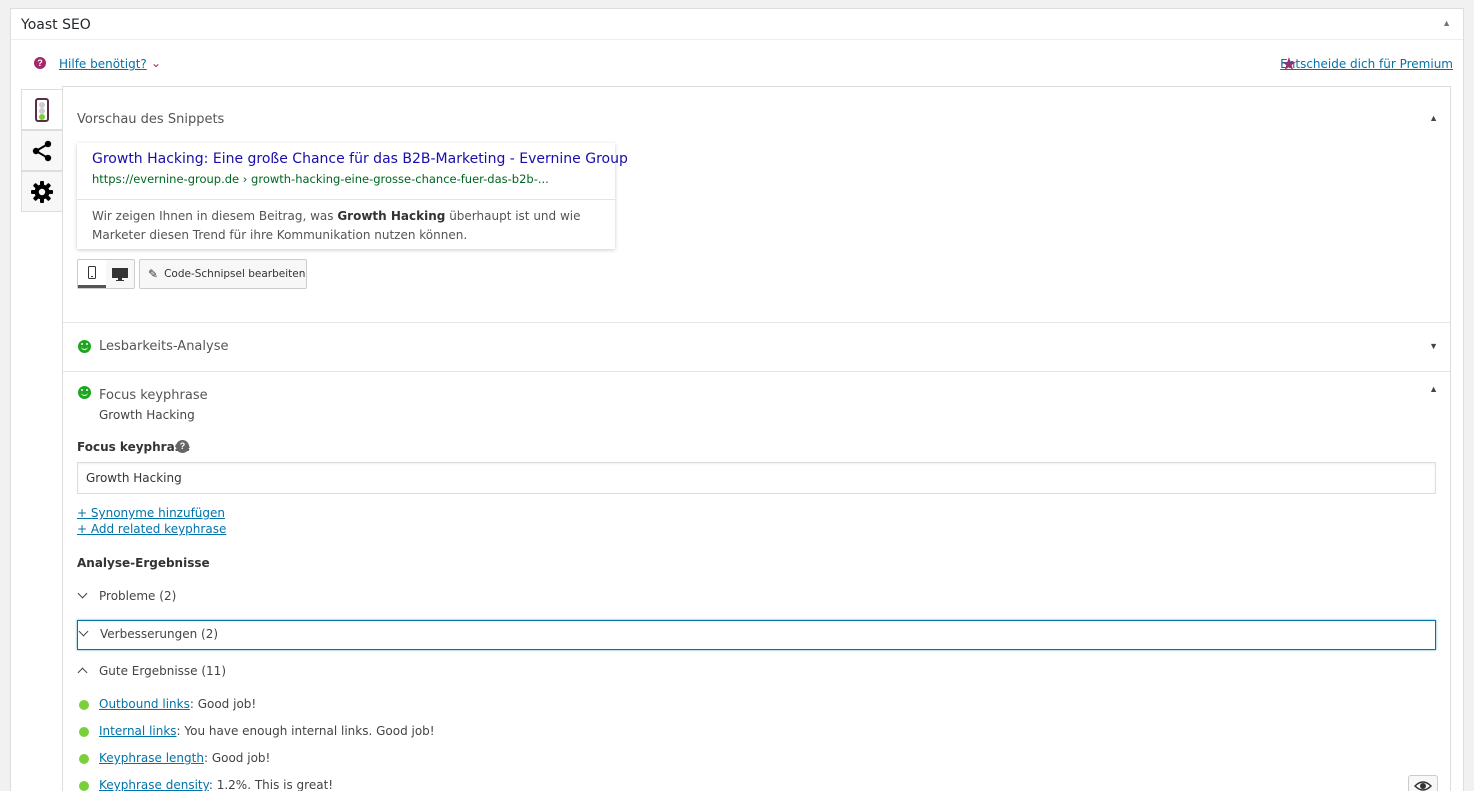  What do you see at coordinates (1433, 118) in the screenshot?
I see `snippet-collapse-icon: ▲` at bounding box center [1433, 118].